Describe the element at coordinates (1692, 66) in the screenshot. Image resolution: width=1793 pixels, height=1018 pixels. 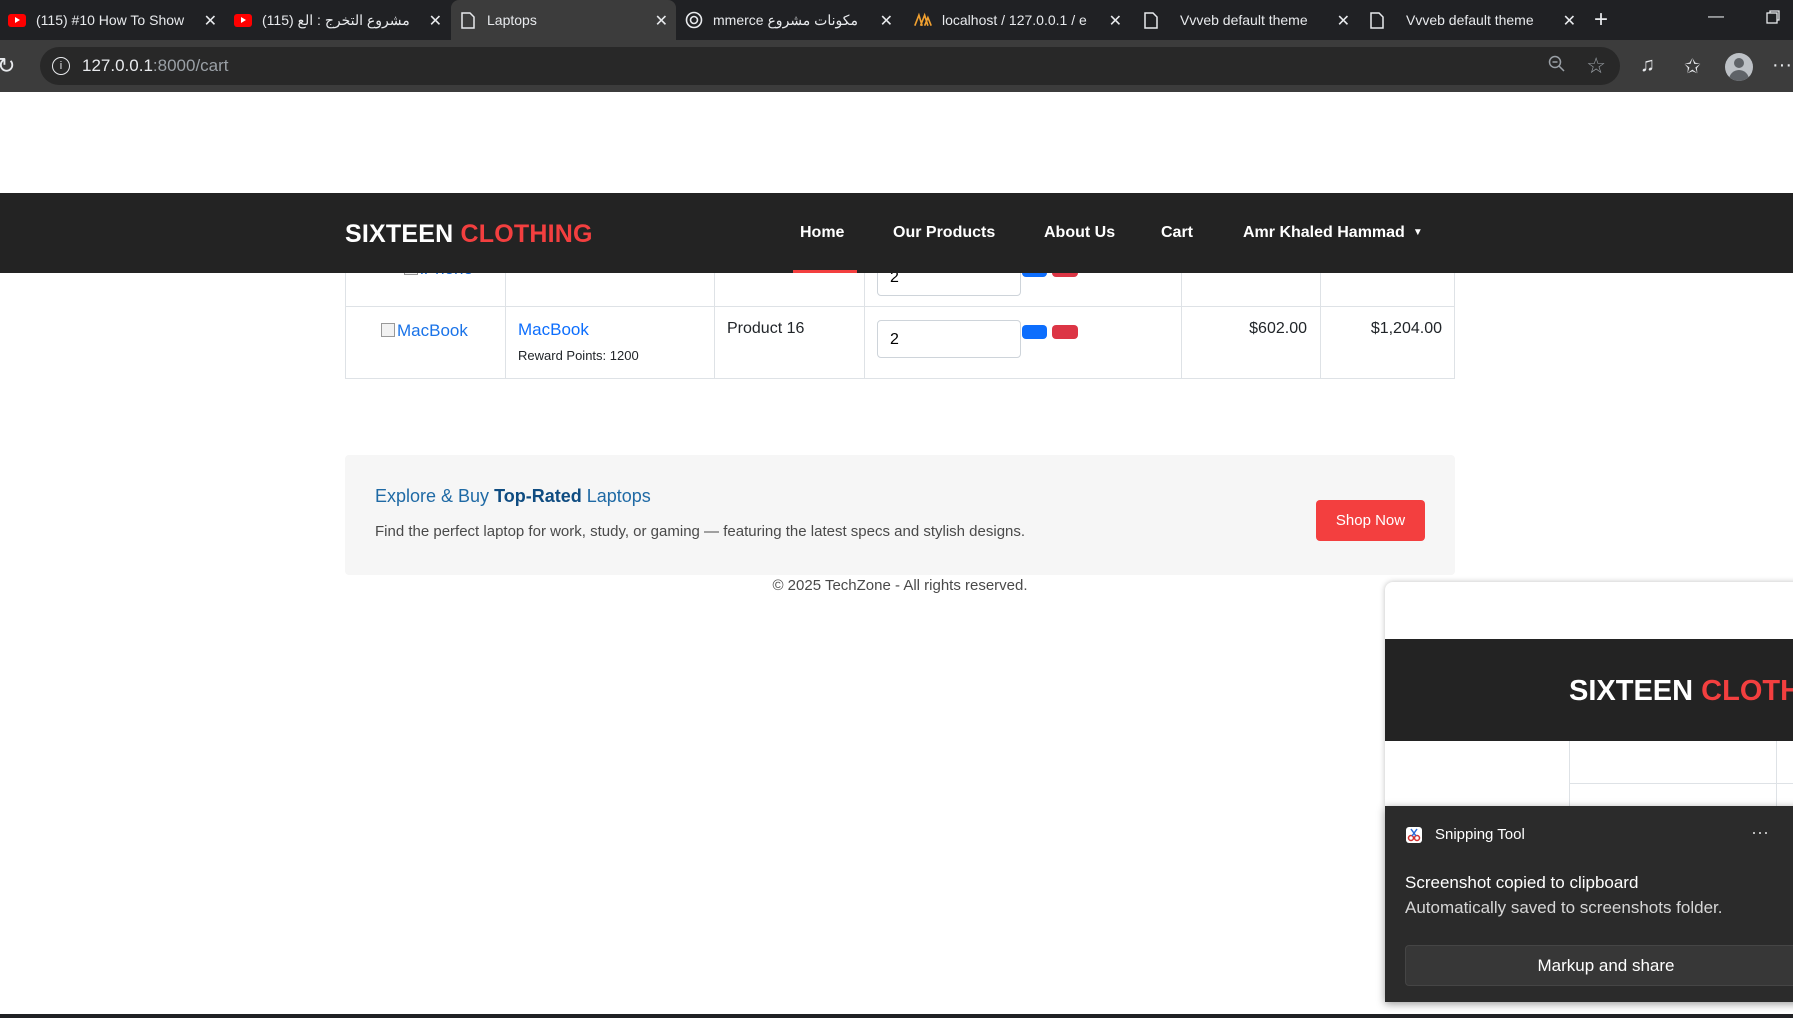
I see `favorites-icon: ✩` at that location.